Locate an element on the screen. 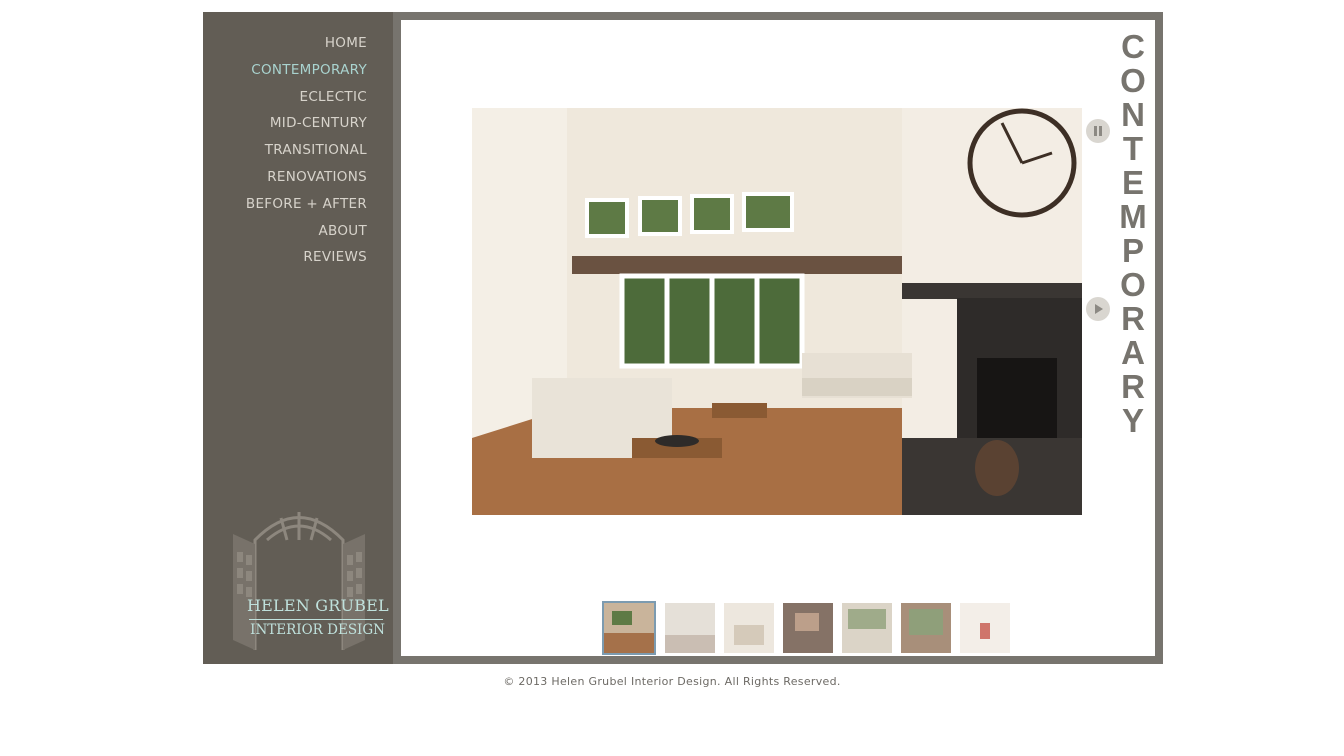 This screenshot has height=756, width=1344. pause-icon is located at coordinates (1098, 131).